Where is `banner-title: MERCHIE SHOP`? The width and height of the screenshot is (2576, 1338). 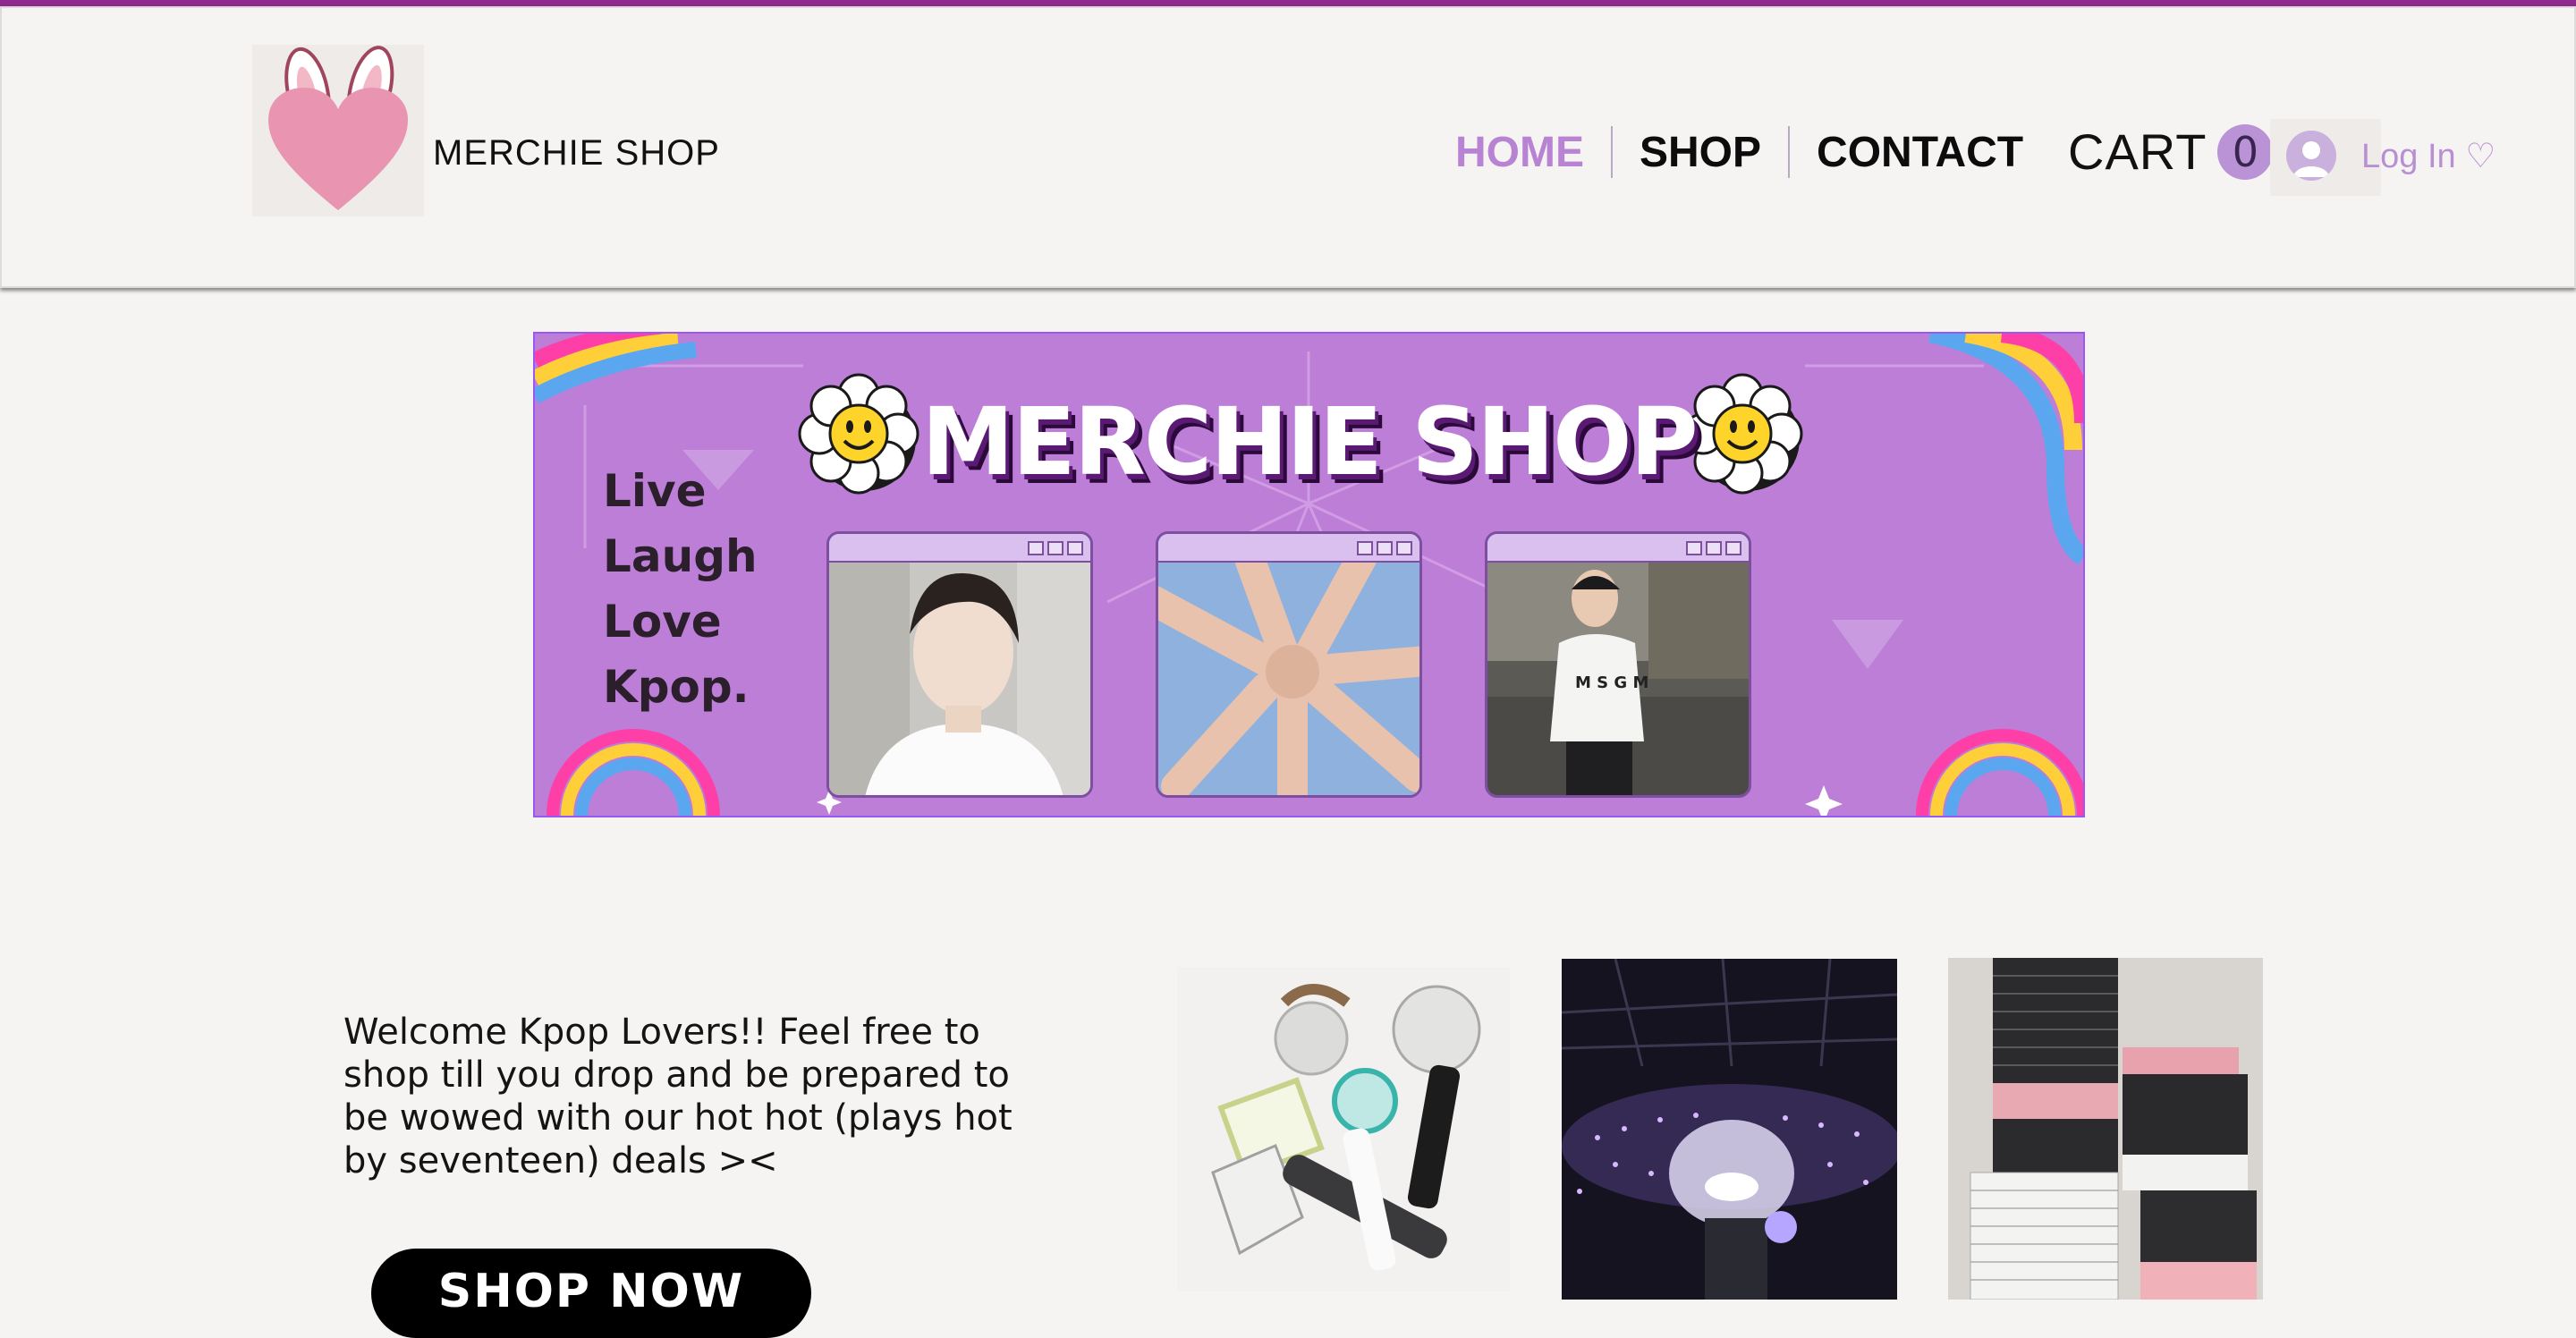
banner-title: MERCHIE SHOP is located at coordinates (1310, 441).